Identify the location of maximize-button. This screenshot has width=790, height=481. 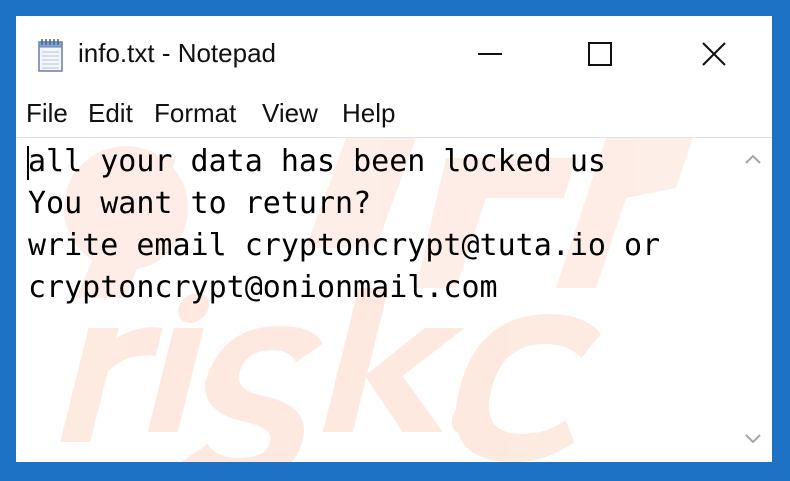
(600, 54).